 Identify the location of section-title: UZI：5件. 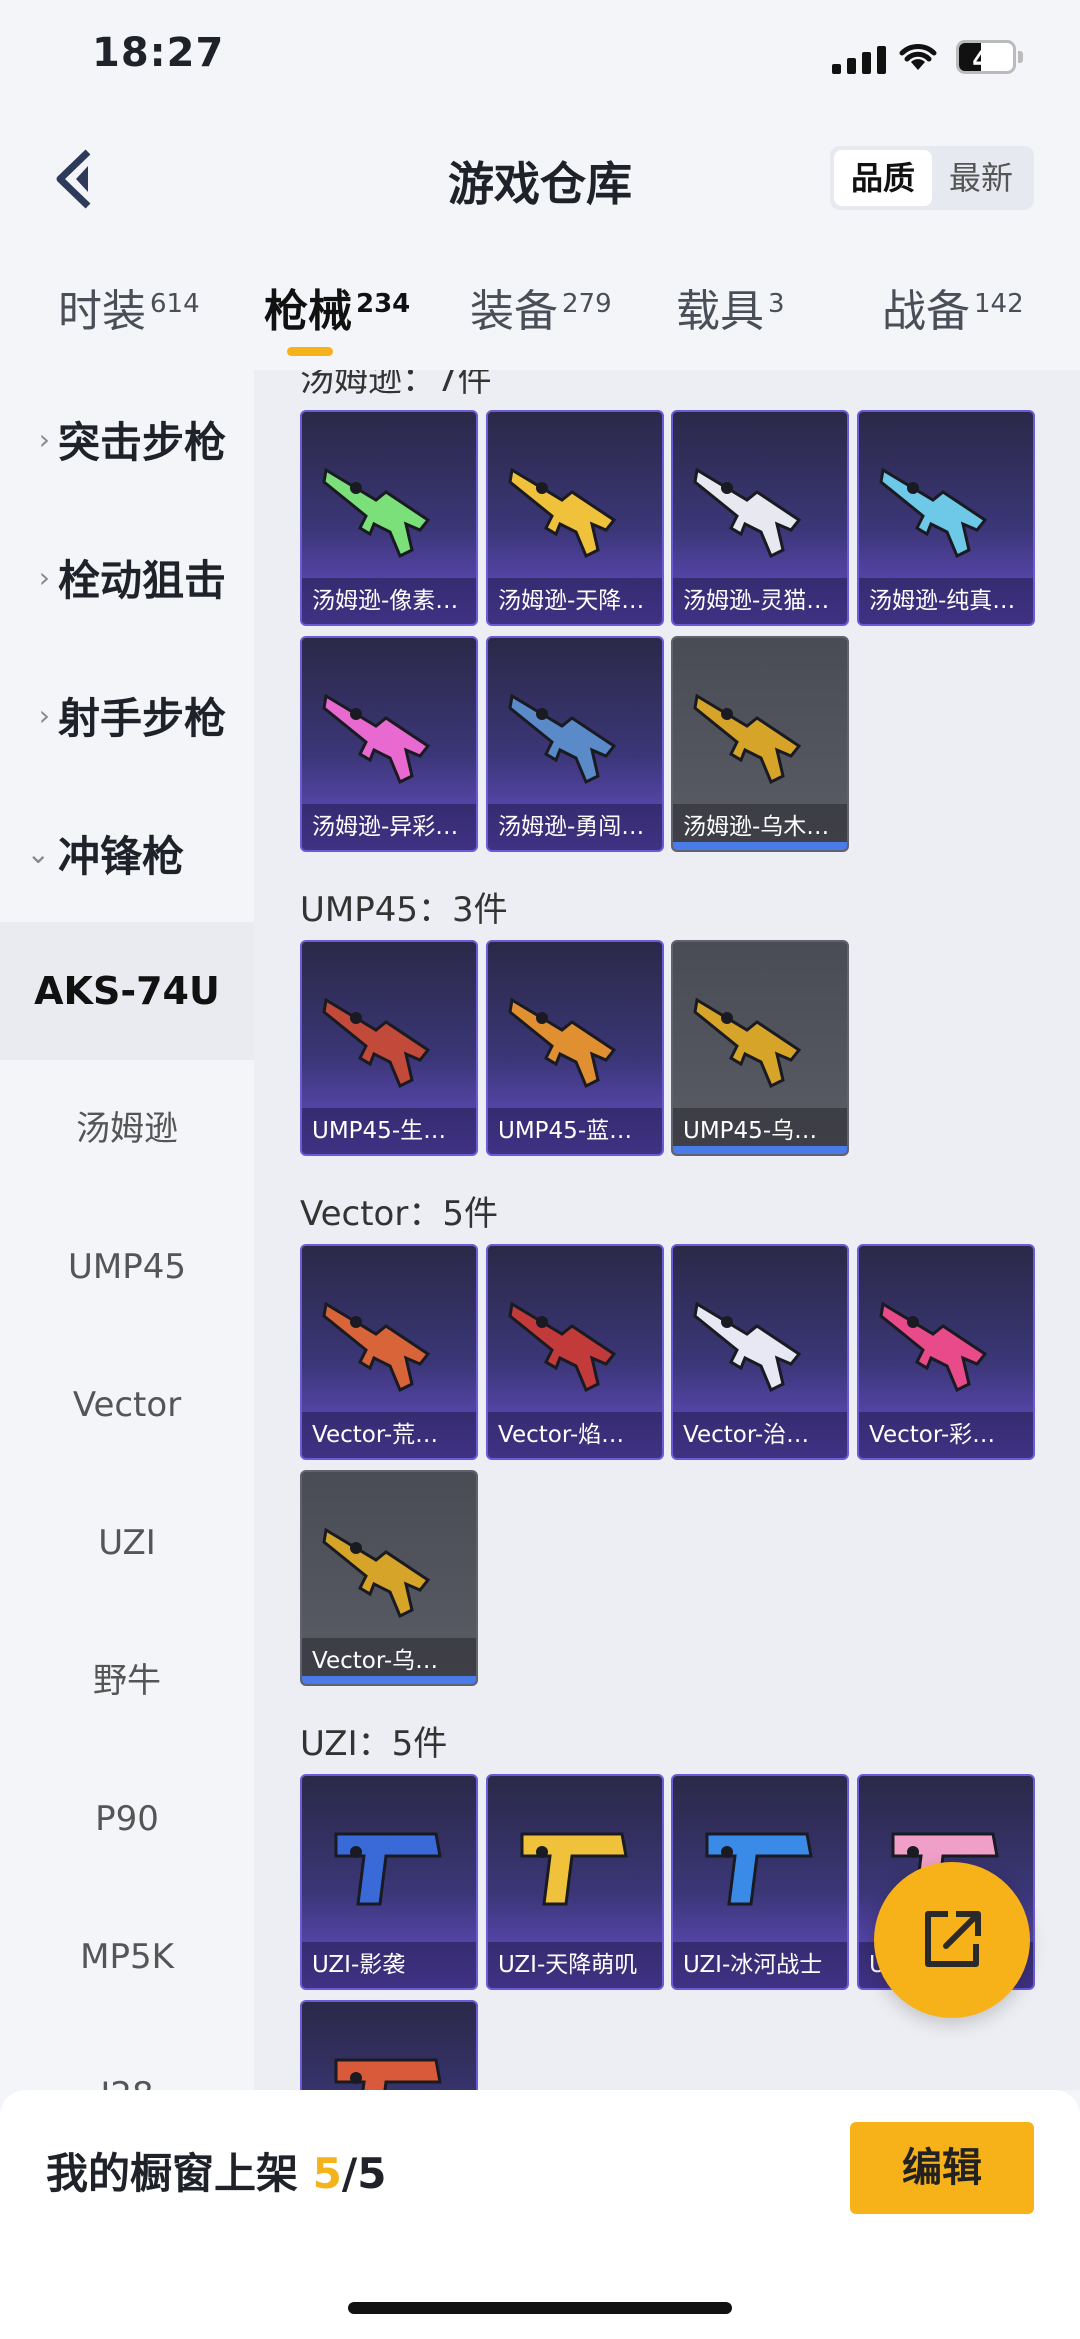
(374, 1744).